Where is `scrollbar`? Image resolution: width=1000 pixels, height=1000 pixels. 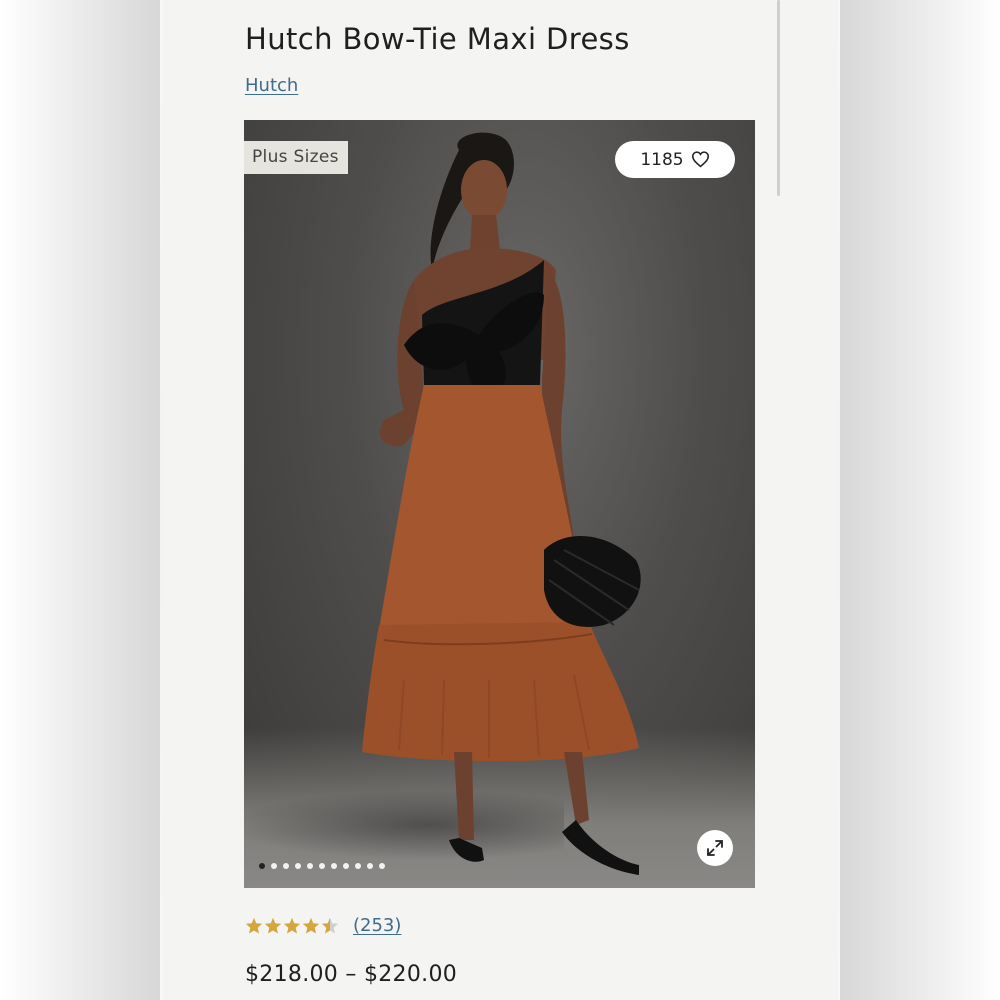
scrollbar is located at coordinates (778, 98).